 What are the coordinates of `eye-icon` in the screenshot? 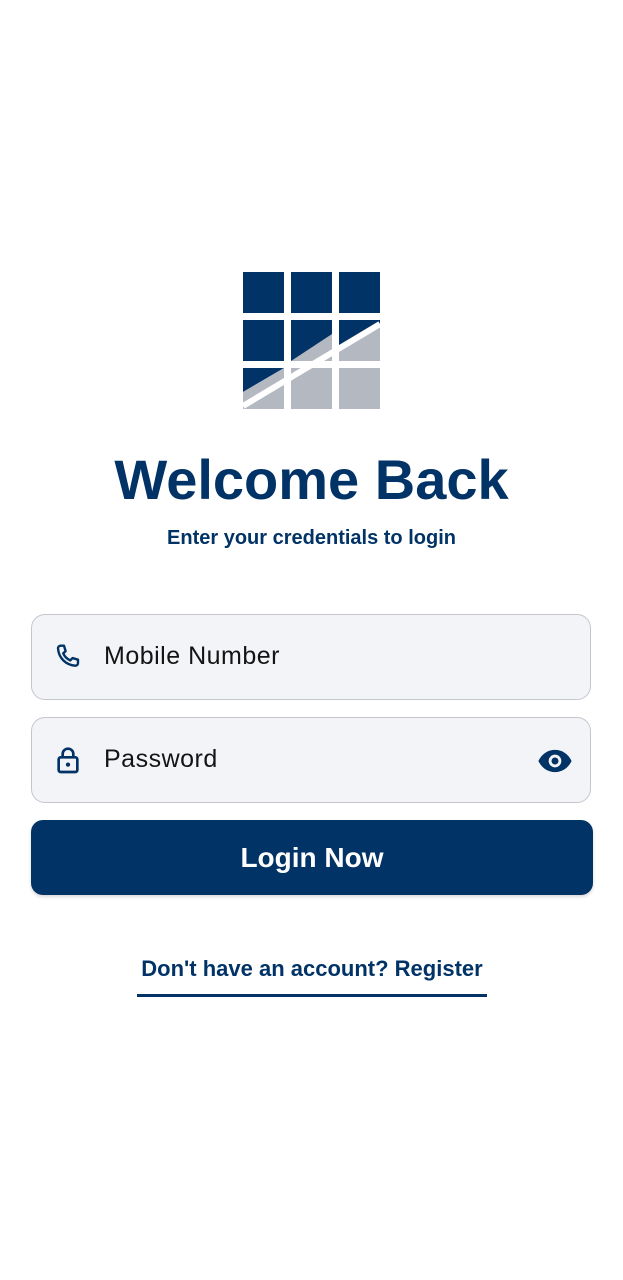 It's located at (555, 761).